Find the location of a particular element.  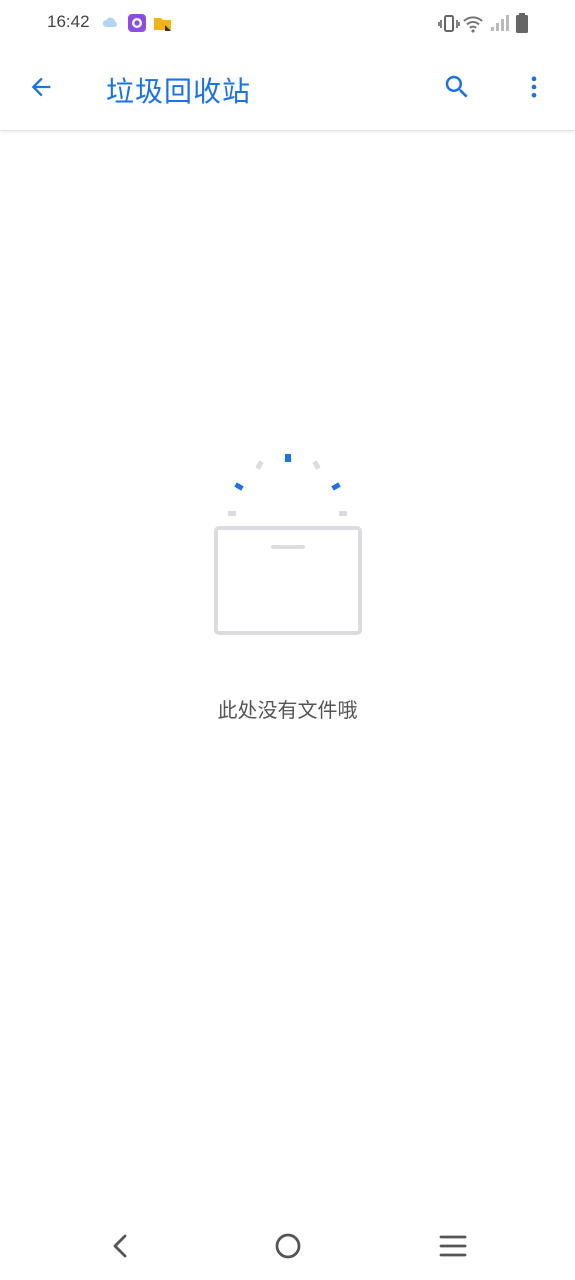

app-bar: 垃圾回收站 is located at coordinates (287, 89).